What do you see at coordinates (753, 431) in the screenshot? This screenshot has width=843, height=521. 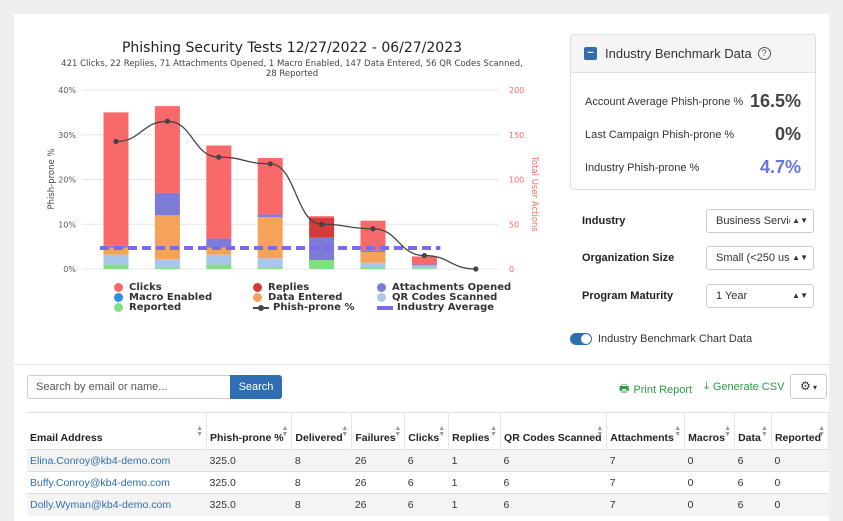 I see `column-header: Data ▲ ▼` at bounding box center [753, 431].